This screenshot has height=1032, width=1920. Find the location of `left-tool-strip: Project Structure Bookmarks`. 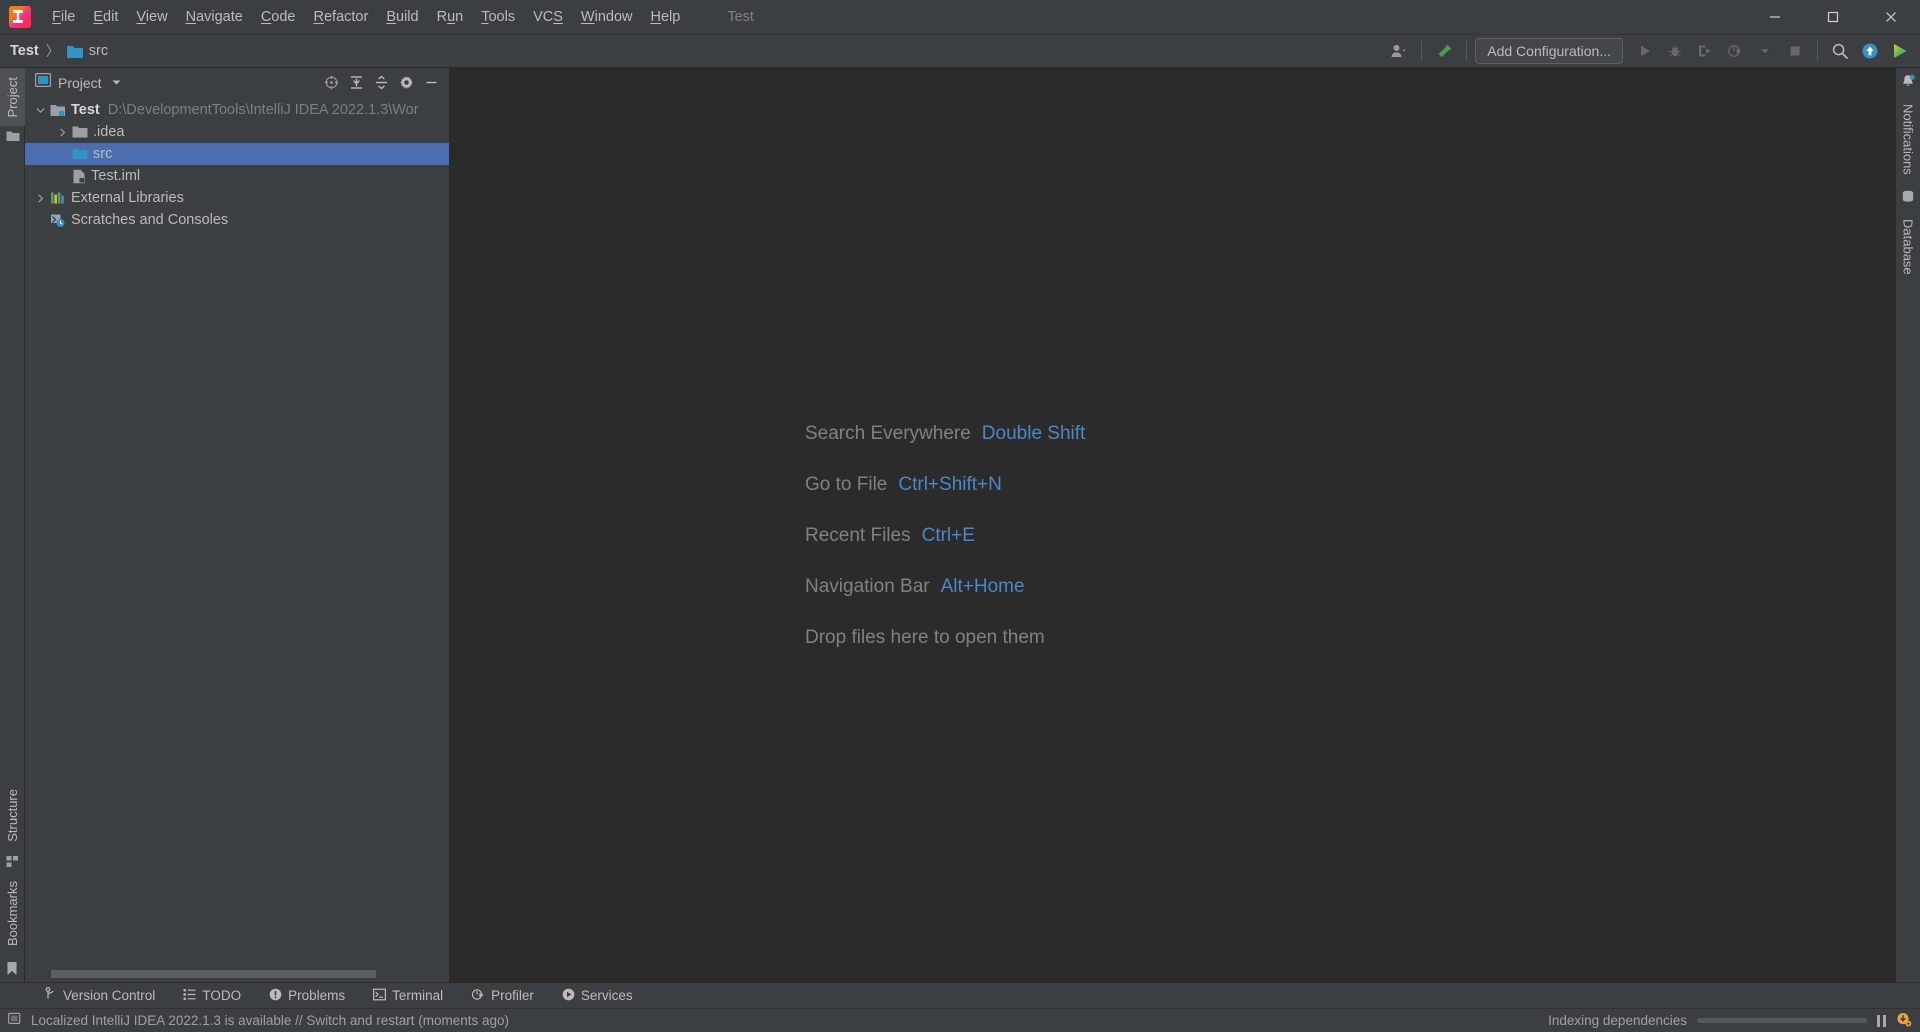

left-tool-strip: Project Structure Bookmarks is located at coordinates (12, 525).